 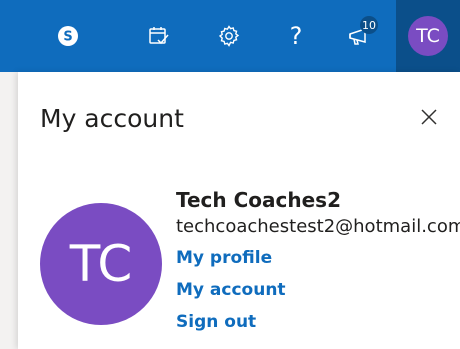 What do you see at coordinates (369, 25) in the screenshot?
I see `notification-count-badge: 10` at bounding box center [369, 25].